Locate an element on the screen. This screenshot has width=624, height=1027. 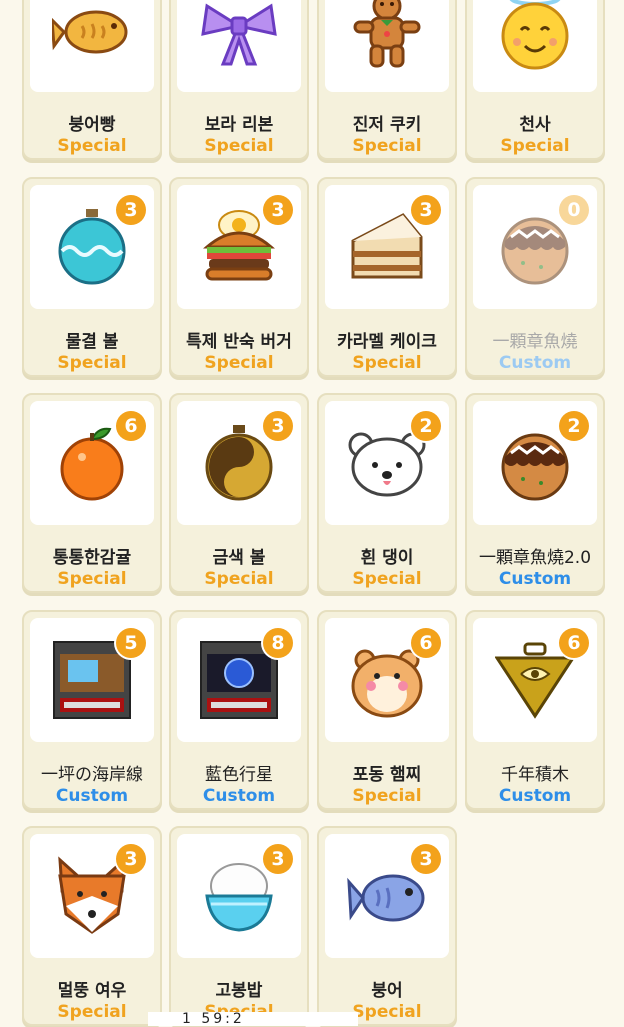
item-thumbnail: 5 is located at coordinates (92, 680).